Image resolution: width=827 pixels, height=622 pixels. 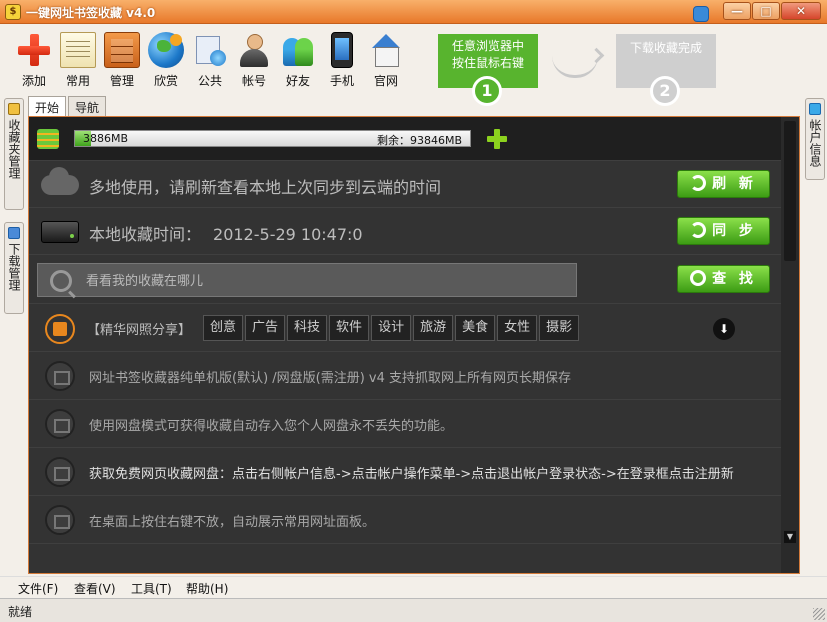 I want to click on enjoy-label: 欣赏, so click(x=165, y=81).